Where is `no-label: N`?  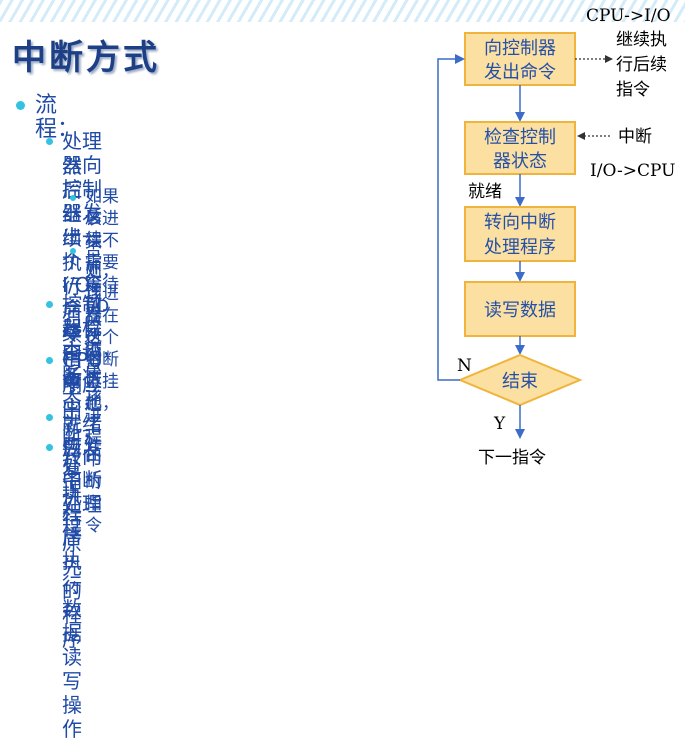
no-label: N is located at coordinates (464, 366).